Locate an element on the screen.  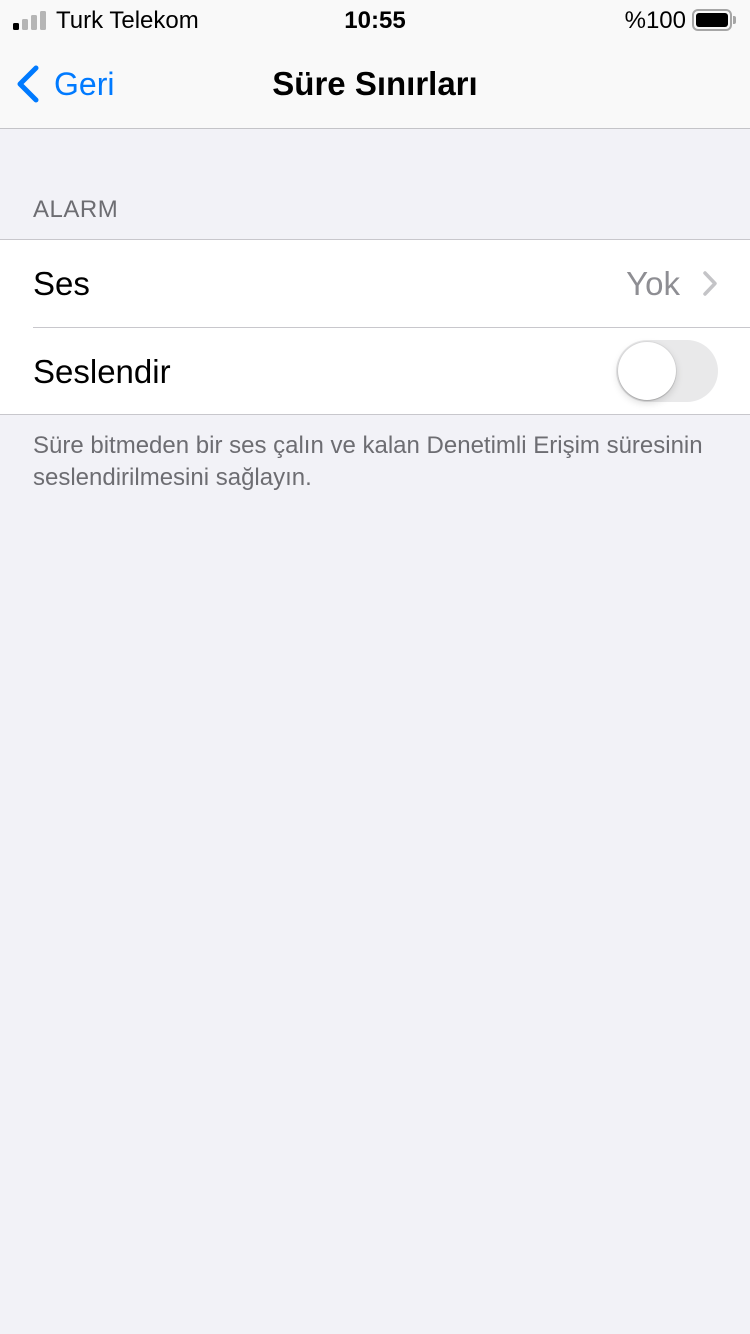
navigation-bar: Geri Süre Sınırları is located at coordinates (375, 84).